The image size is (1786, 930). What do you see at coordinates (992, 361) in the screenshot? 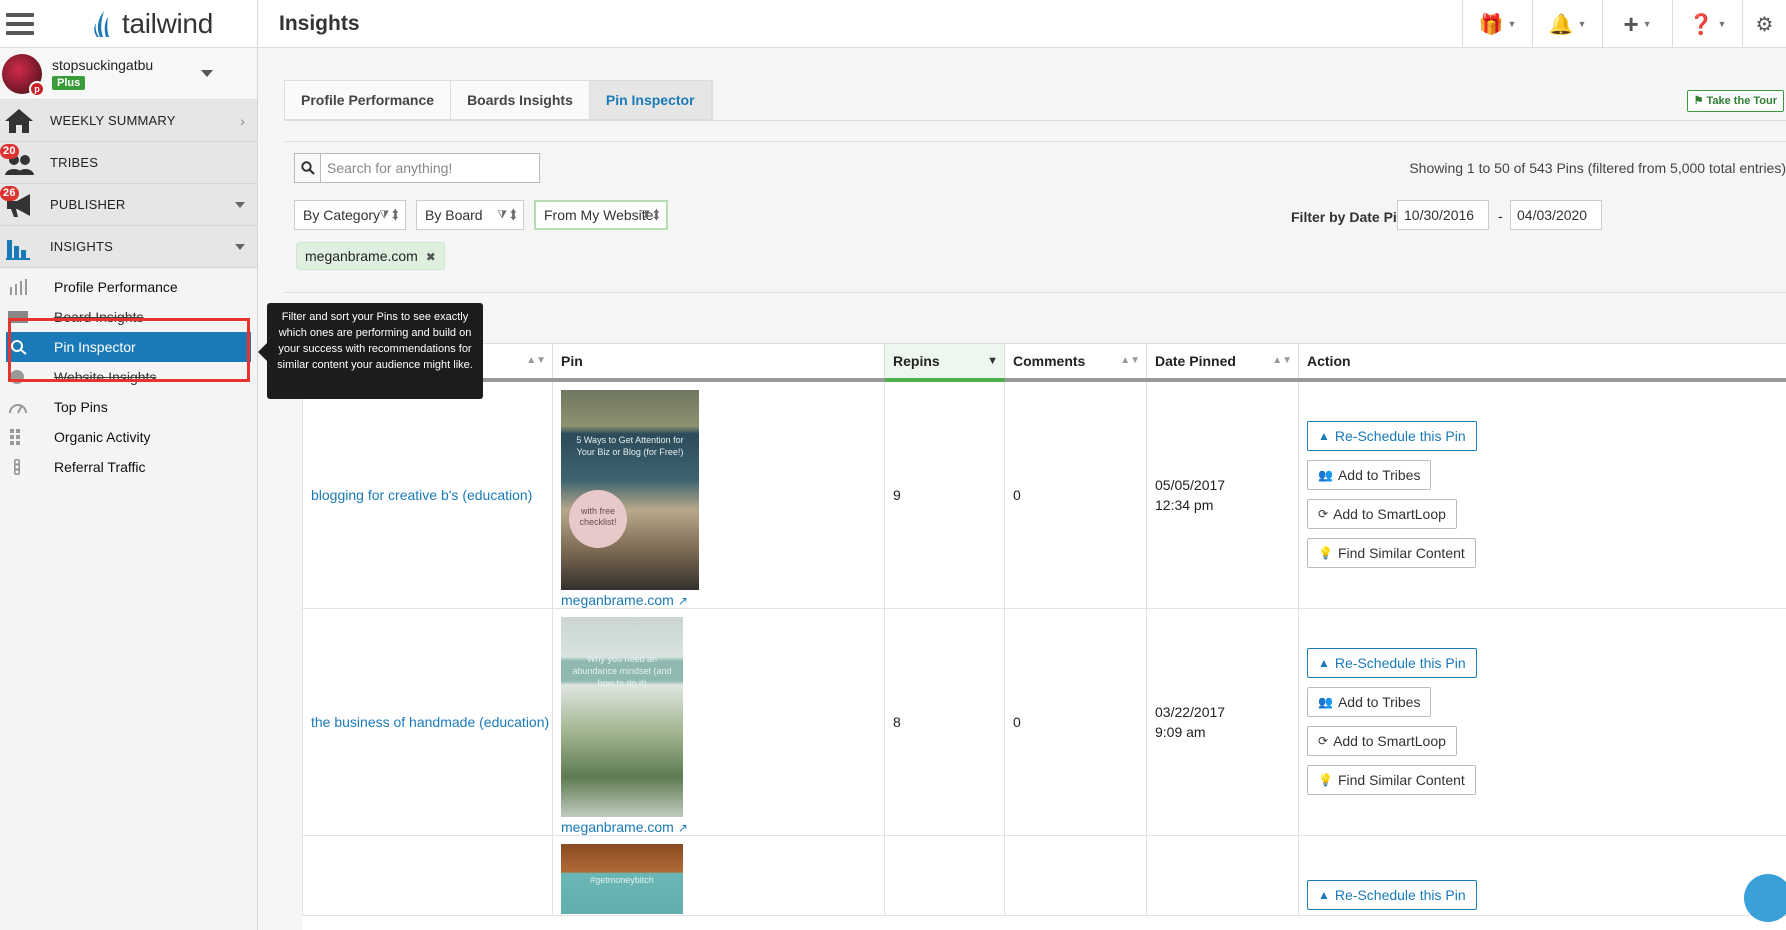
I see `sort-desc-icon: ▼` at bounding box center [992, 361].